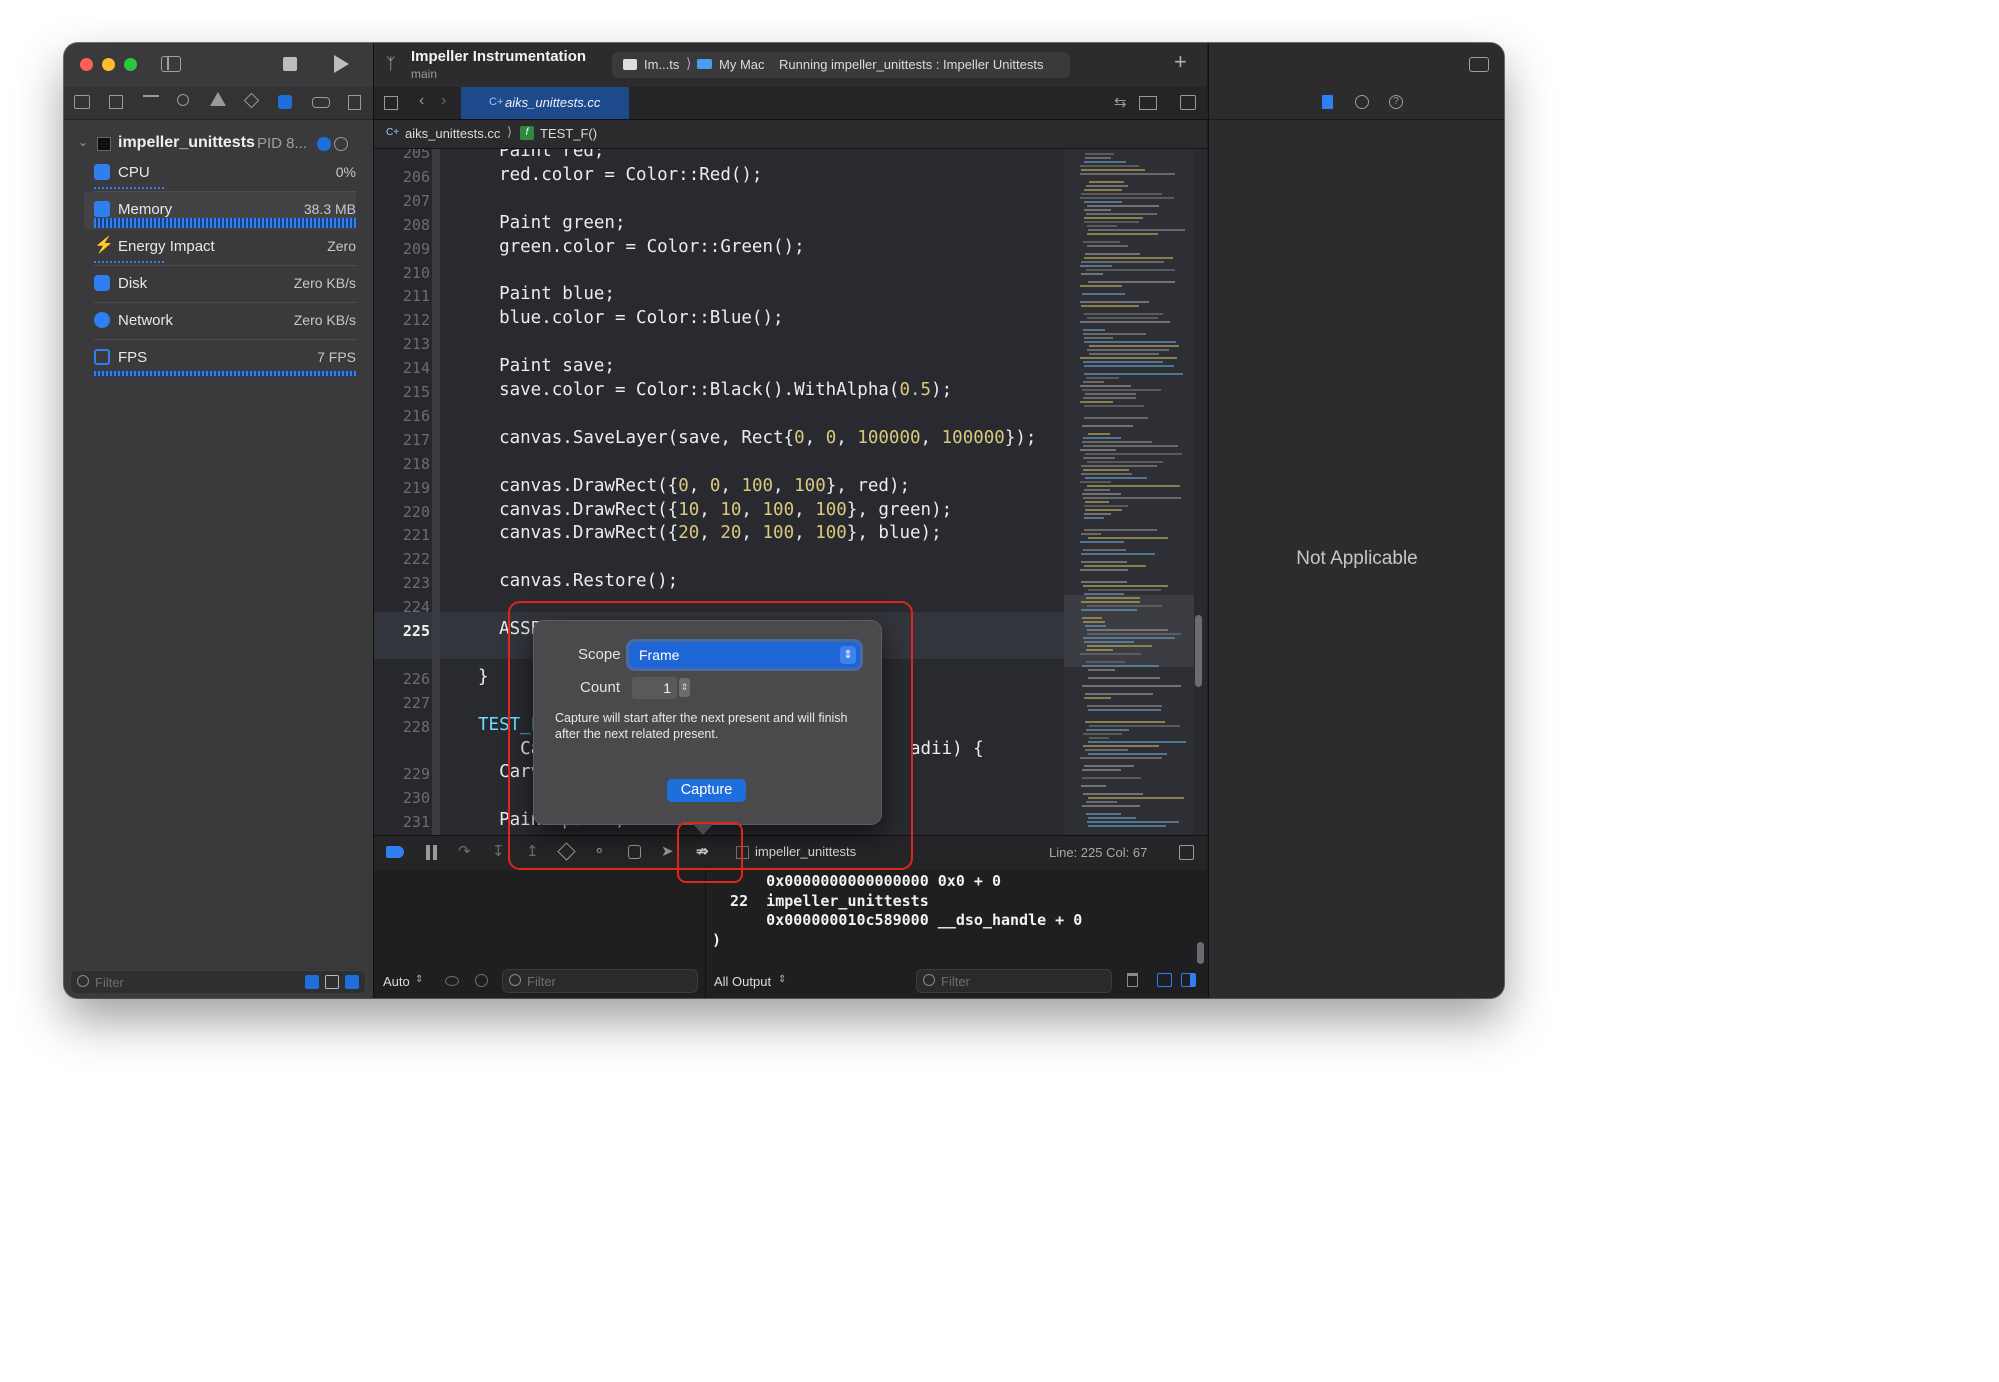  What do you see at coordinates (116, 102) in the screenshot?
I see `source-control-icon` at bounding box center [116, 102].